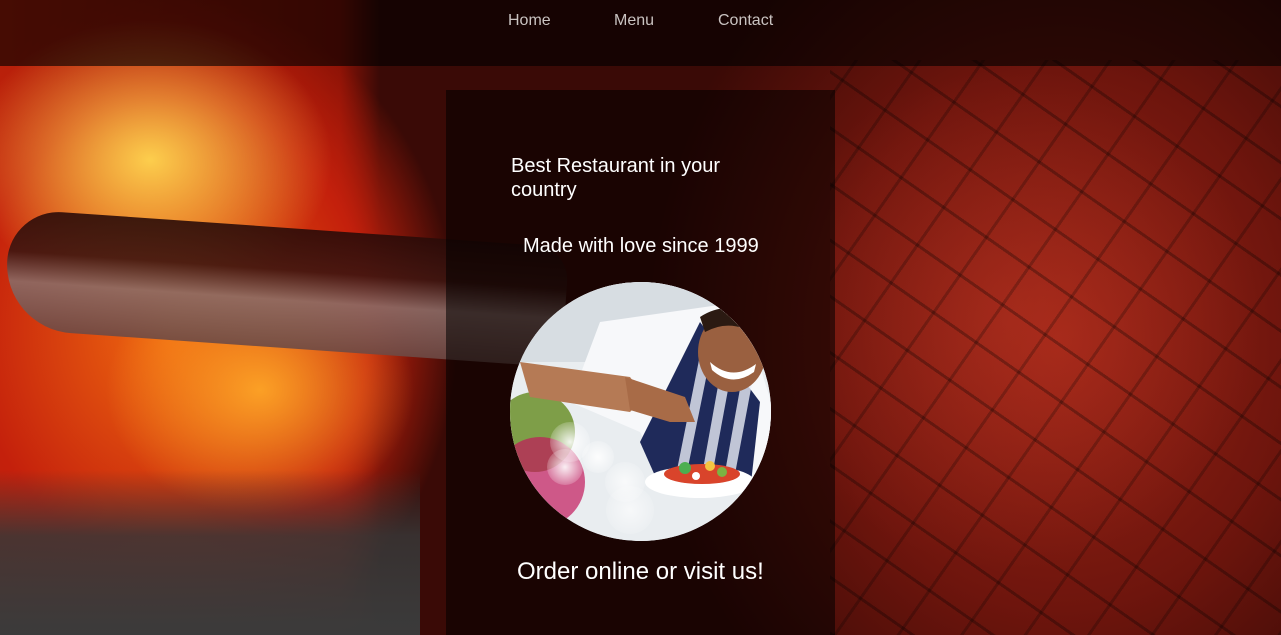 This screenshot has width=1281, height=635. Describe the element at coordinates (615, 178) in the screenshot. I see `hero-headline: Best Restaurant in your country` at that location.